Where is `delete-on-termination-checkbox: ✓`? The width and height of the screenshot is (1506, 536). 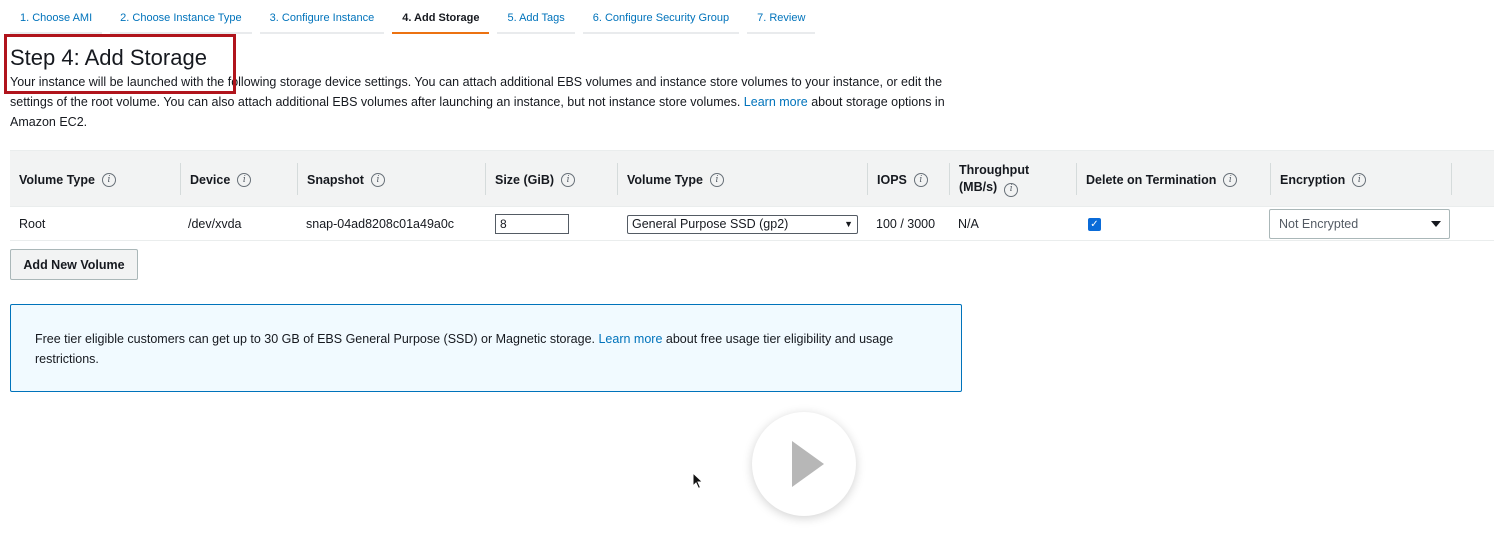 delete-on-termination-checkbox: ✓ is located at coordinates (1094, 224).